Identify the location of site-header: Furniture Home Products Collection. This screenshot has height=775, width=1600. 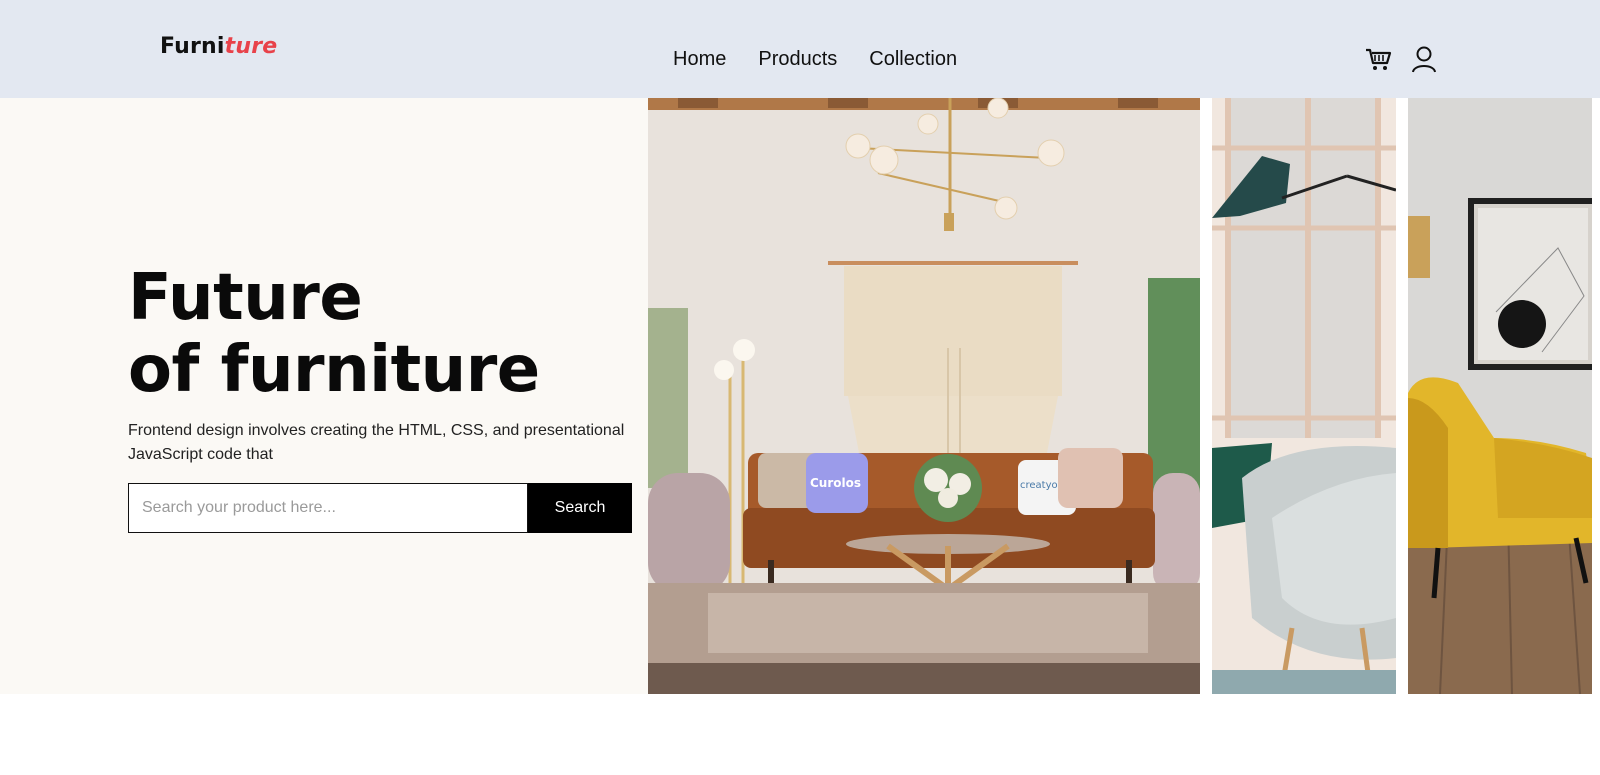
(800, 49).